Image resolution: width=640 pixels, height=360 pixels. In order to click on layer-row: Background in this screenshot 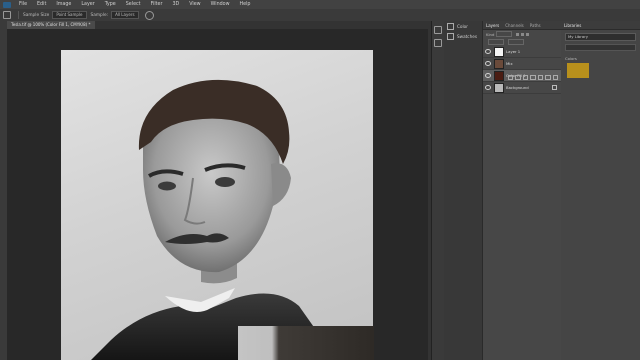, I will do `click(522, 88)`.